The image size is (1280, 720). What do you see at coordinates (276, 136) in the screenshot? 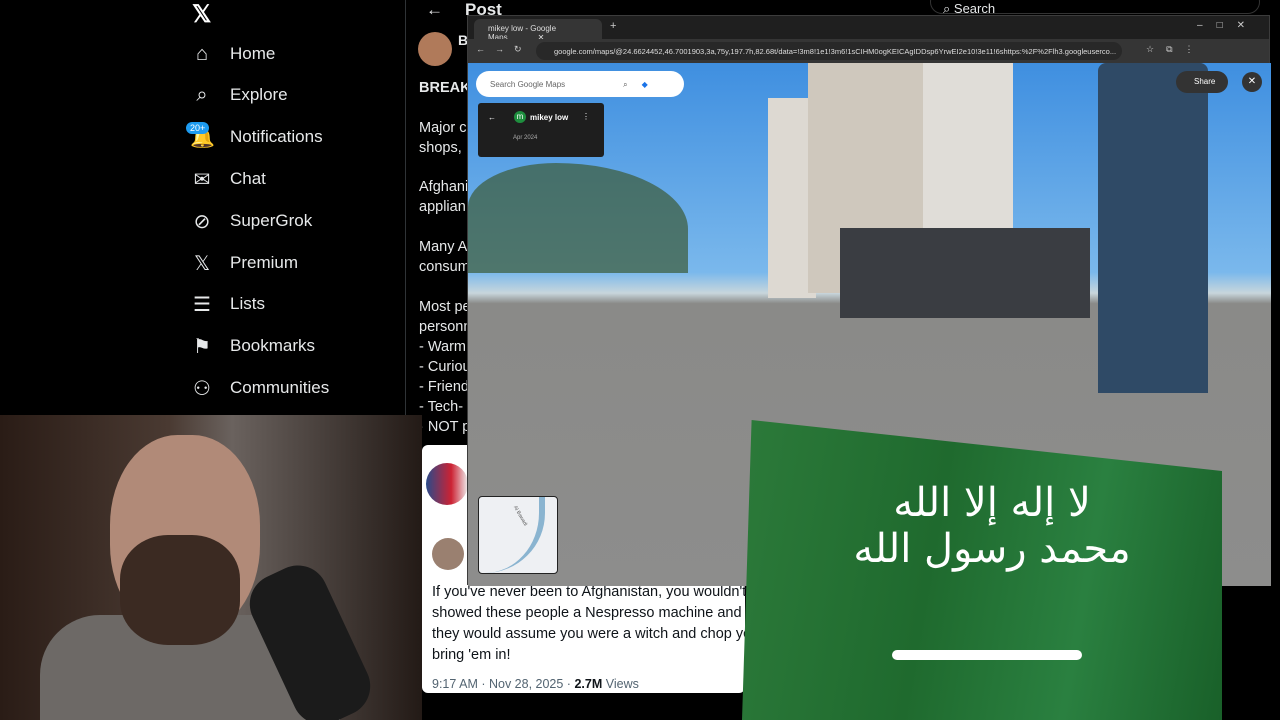
I see `label: Notifications` at bounding box center [276, 136].